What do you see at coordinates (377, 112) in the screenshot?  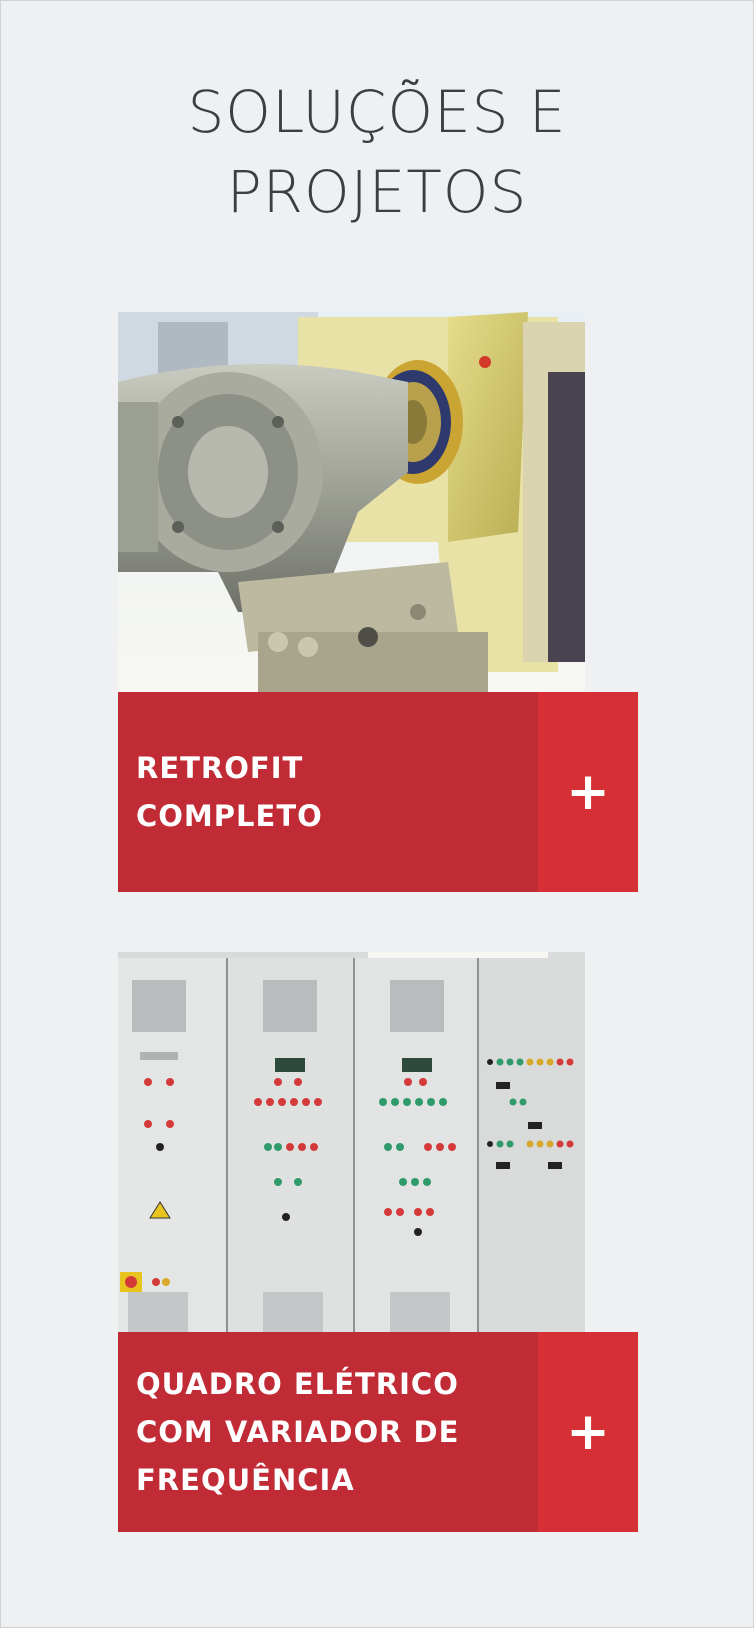 I see `section-title-line1: SOLUÇÕES E` at bounding box center [377, 112].